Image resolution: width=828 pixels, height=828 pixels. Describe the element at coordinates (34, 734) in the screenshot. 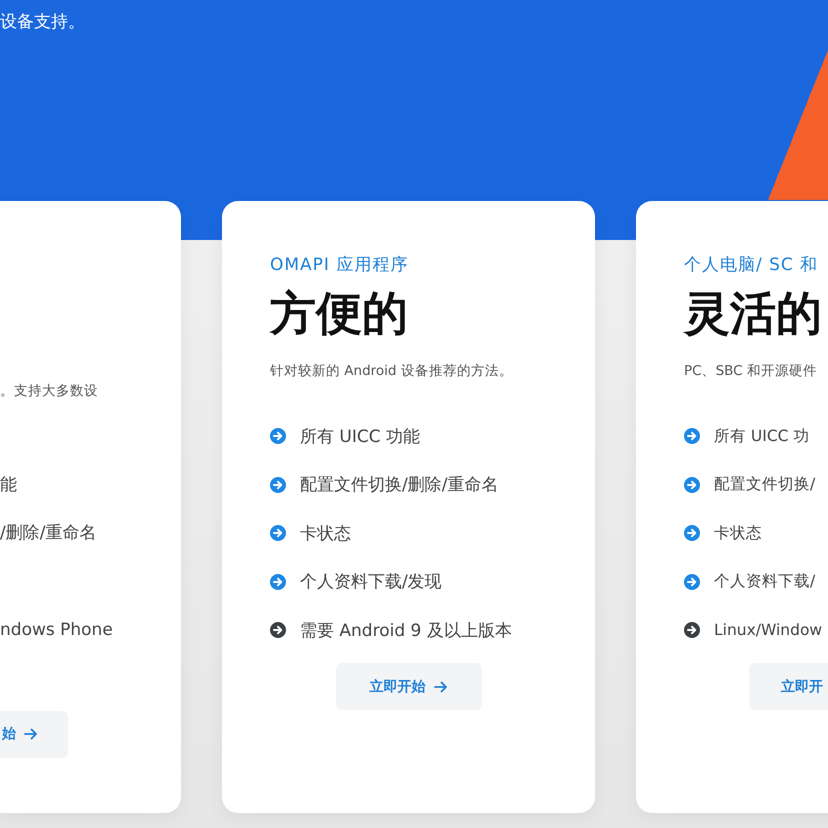

I see `start-button: 始` at that location.